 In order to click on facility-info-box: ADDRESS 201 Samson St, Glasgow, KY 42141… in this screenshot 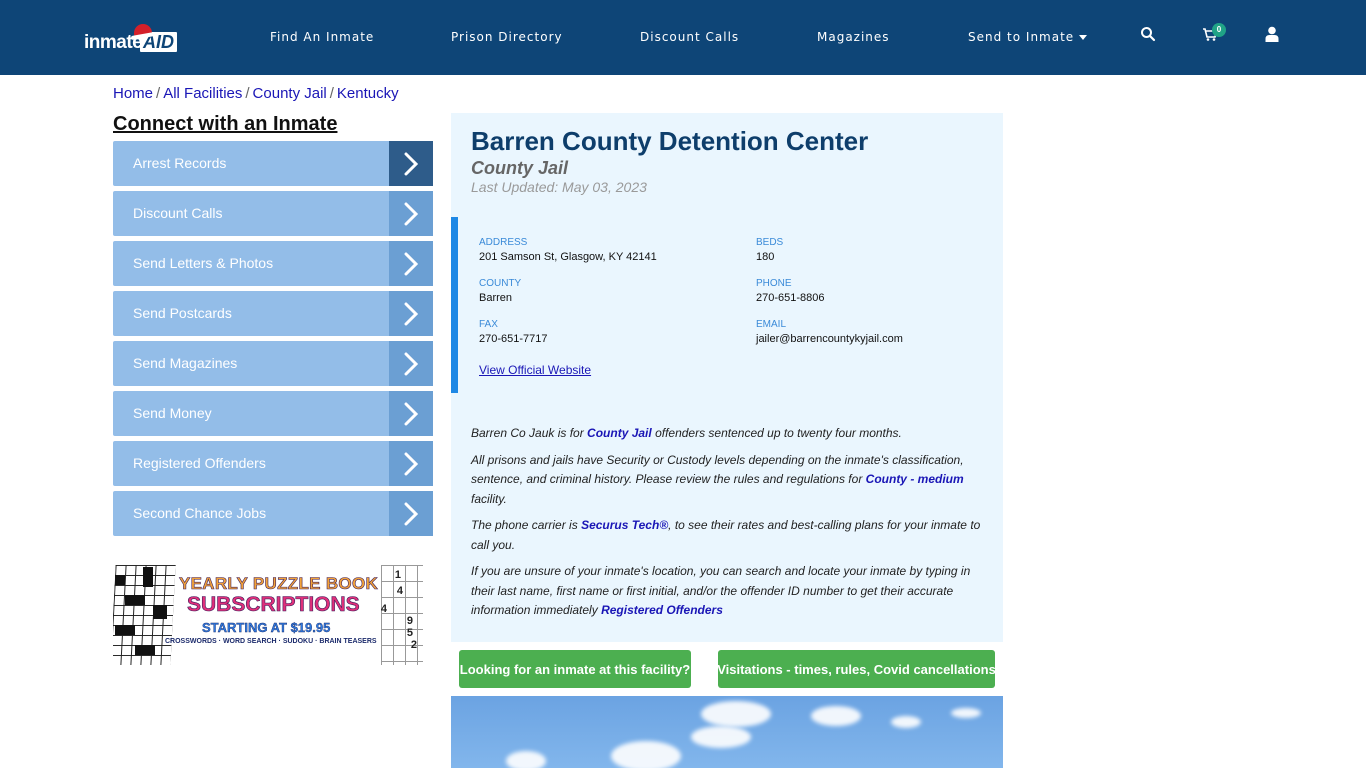, I will do `click(727, 305)`.